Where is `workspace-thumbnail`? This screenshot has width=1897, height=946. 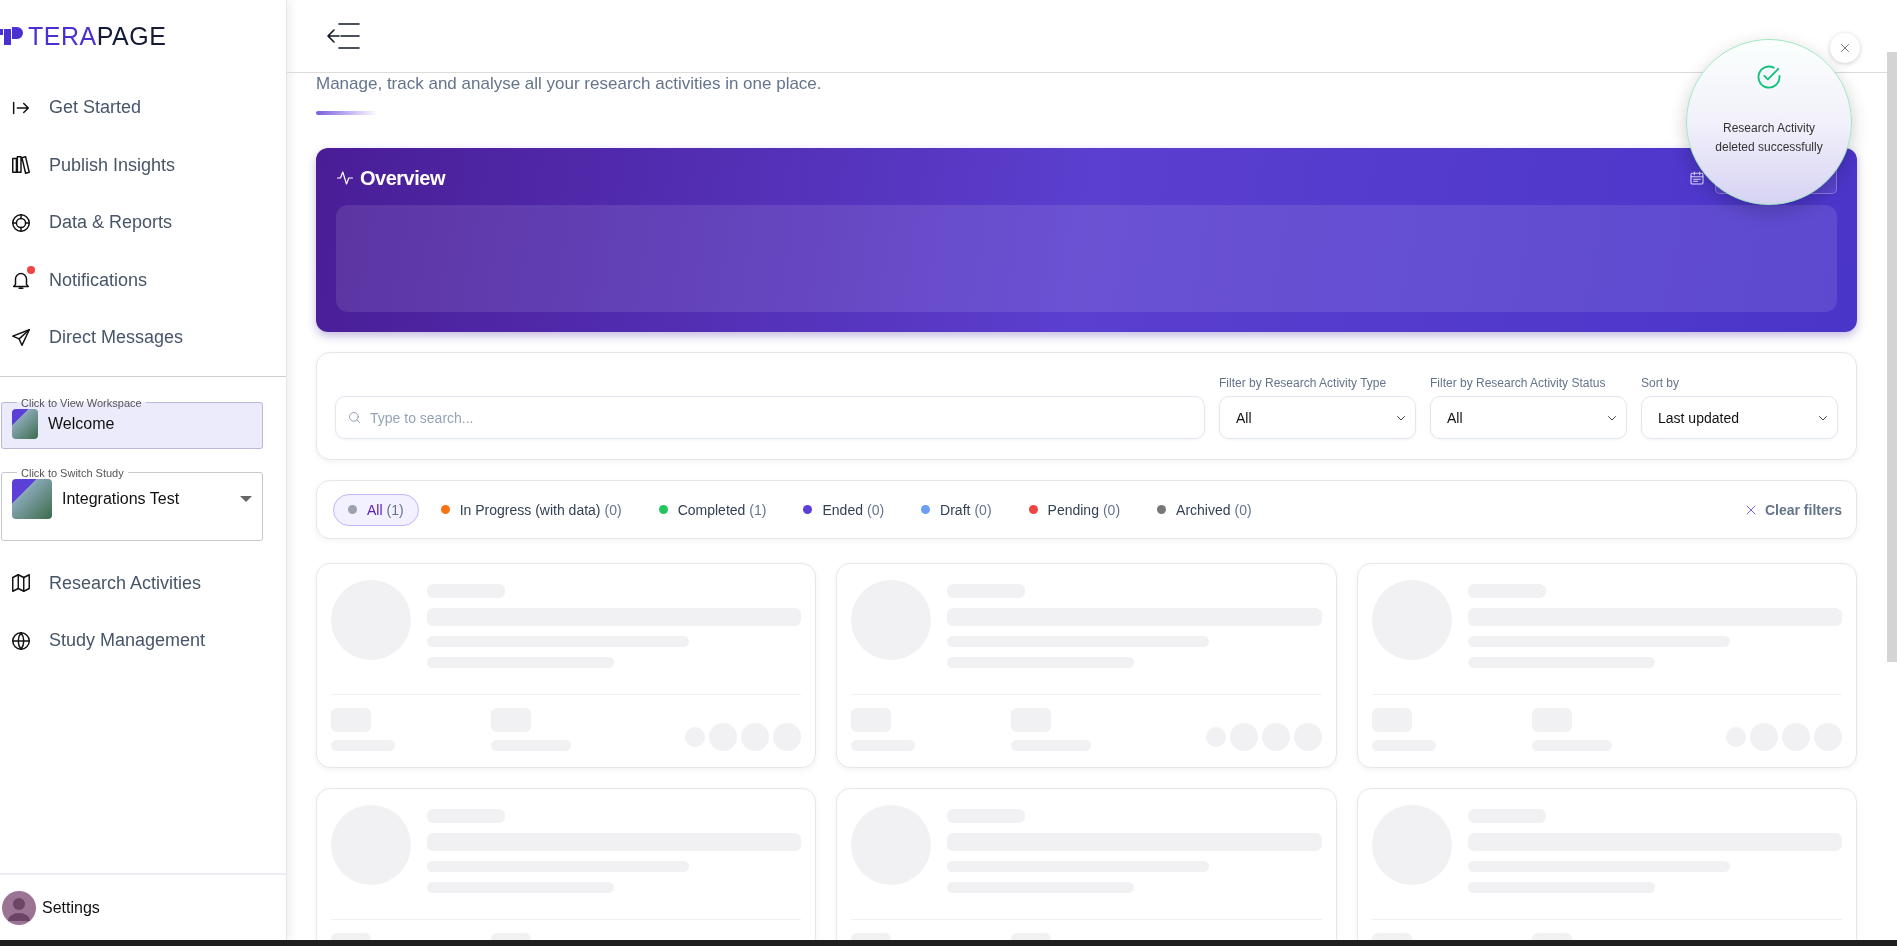 workspace-thumbnail is located at coordinates (25, 423).